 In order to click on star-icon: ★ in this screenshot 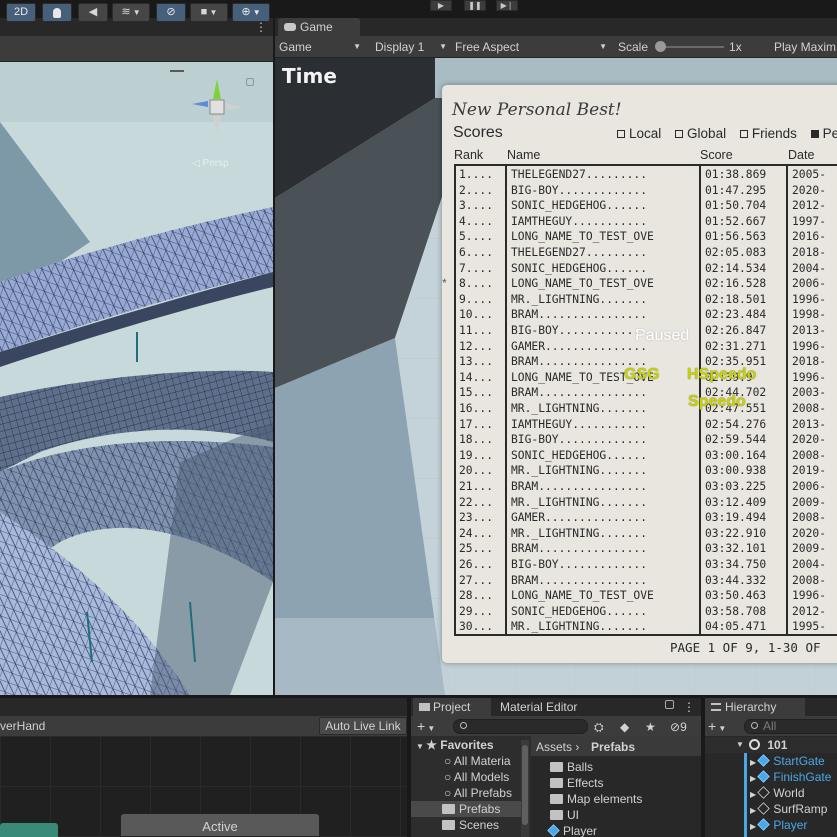, I will do `click(650, 727)`.